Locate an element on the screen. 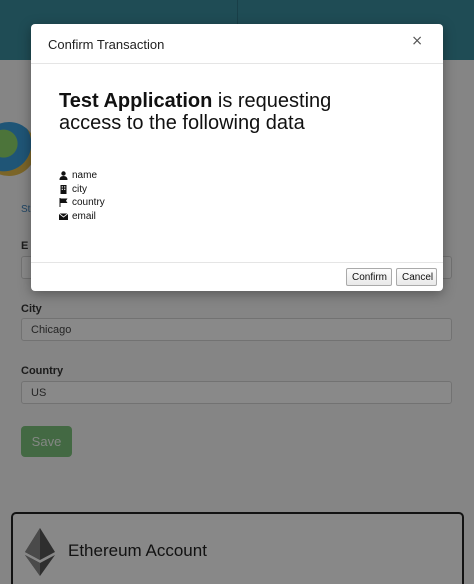 This screenshot has width=474, height=584. modal-header: Confirm Transaction × is located at coordinates (237, 44).